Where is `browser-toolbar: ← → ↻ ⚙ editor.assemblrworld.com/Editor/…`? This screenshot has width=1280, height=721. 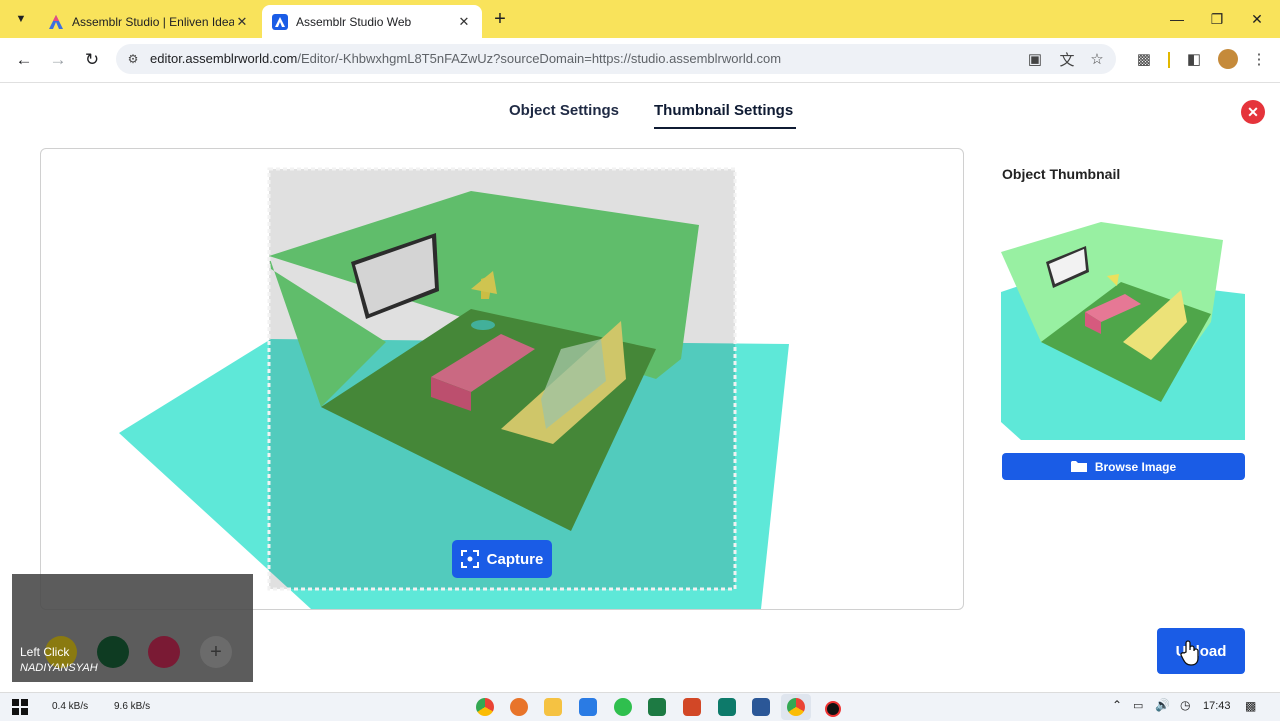 browser-toolbar: ← → ↻ ⚙ editor.assemblrworld.com/Editor/… is located at coordinates (640, 60).